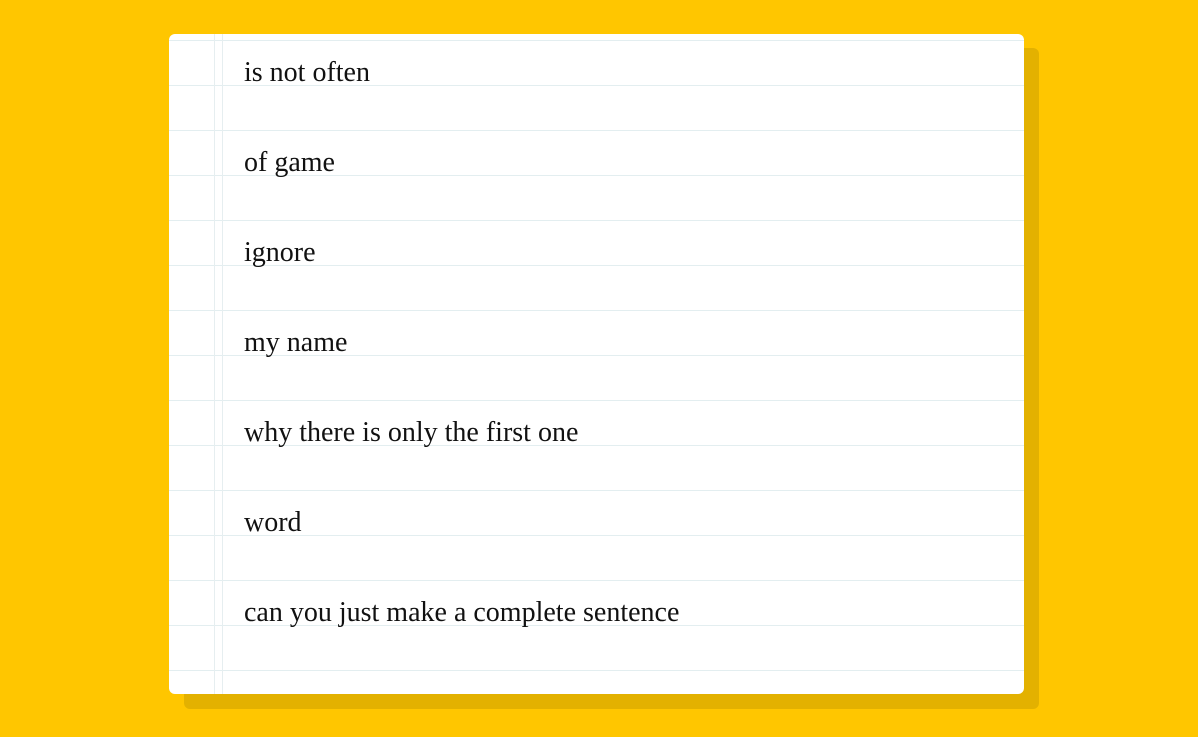 This screenshot has height=737, width=1198. What do you see at coordinates (411, 432) in the screenshot?
I see `list-item: why there is only the first one` at bounding box center [411, 432].